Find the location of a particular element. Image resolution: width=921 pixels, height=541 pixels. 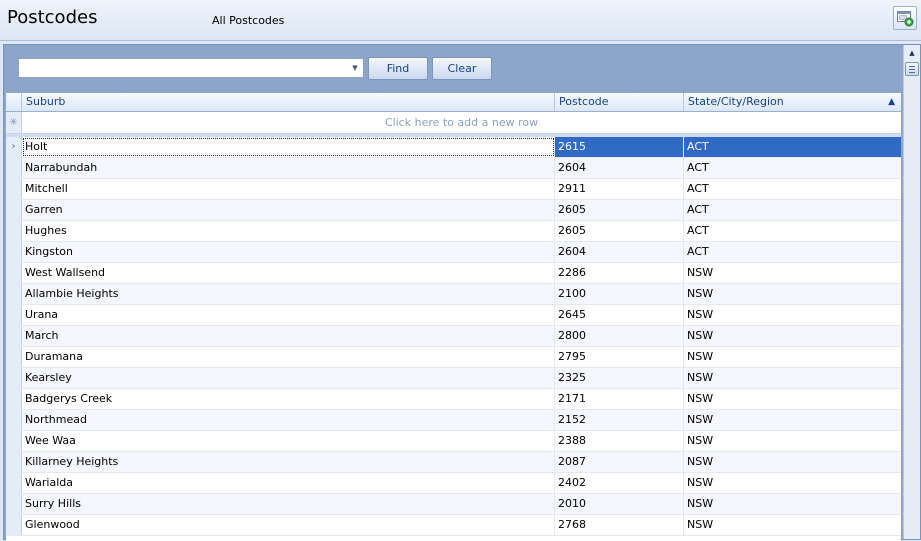

cell-suburb: Duramana is located at coordinates (288, 357).